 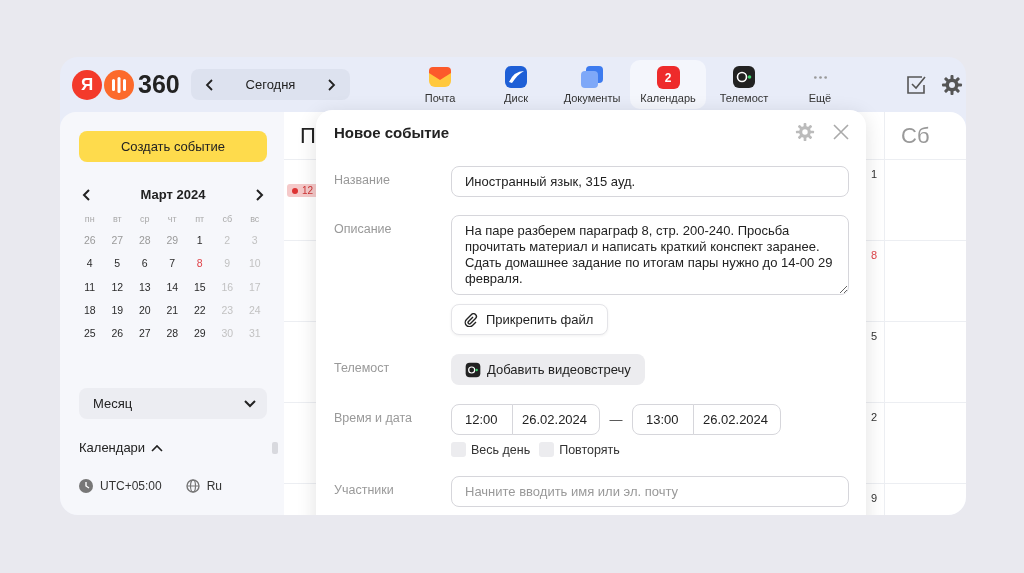 What do you see at coordinates (440, 77) in the screenshot?
I see `envelope-icon` at bounding box center [440, 77].